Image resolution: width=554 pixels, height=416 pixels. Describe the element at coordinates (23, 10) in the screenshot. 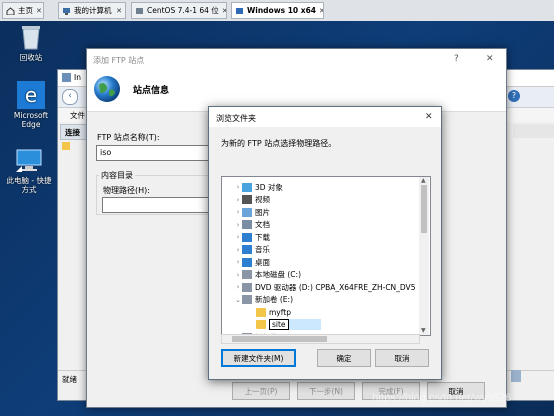

I see `vm-tab-home: 主页 ✕` at that location.